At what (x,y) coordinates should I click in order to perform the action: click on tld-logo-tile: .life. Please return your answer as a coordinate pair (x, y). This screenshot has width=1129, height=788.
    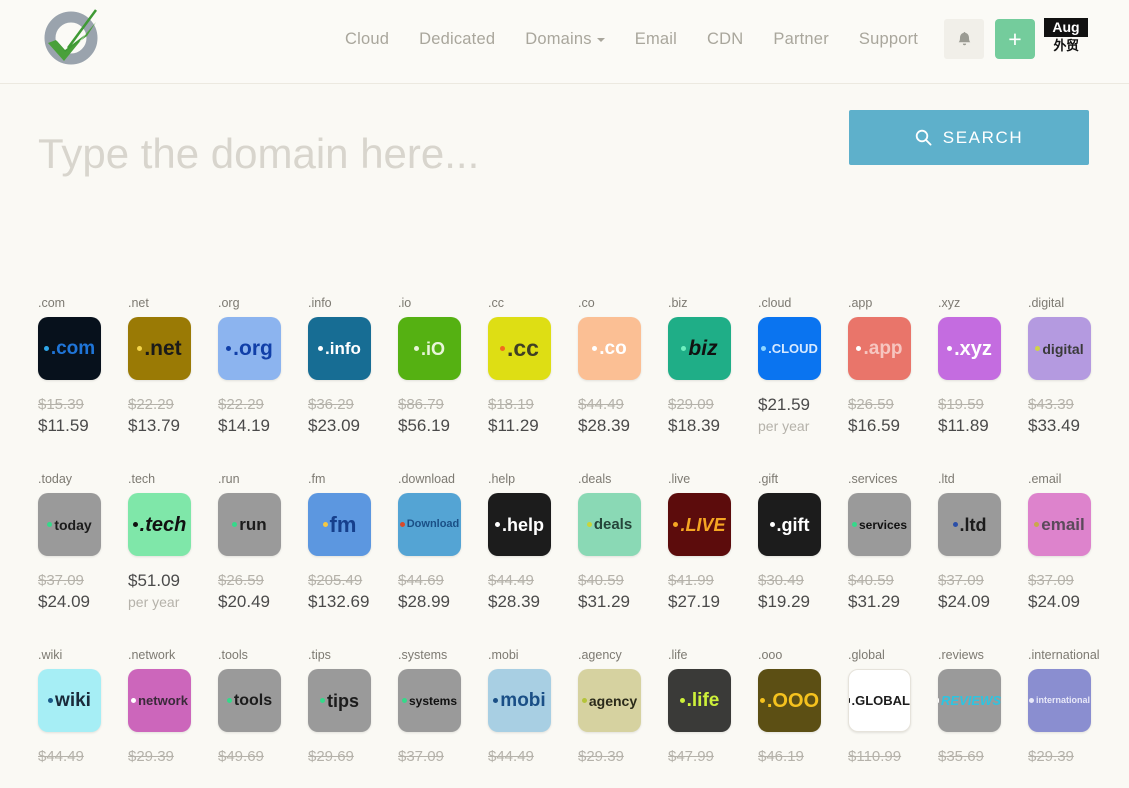
    Looking at the image, I should click on (699, 700).